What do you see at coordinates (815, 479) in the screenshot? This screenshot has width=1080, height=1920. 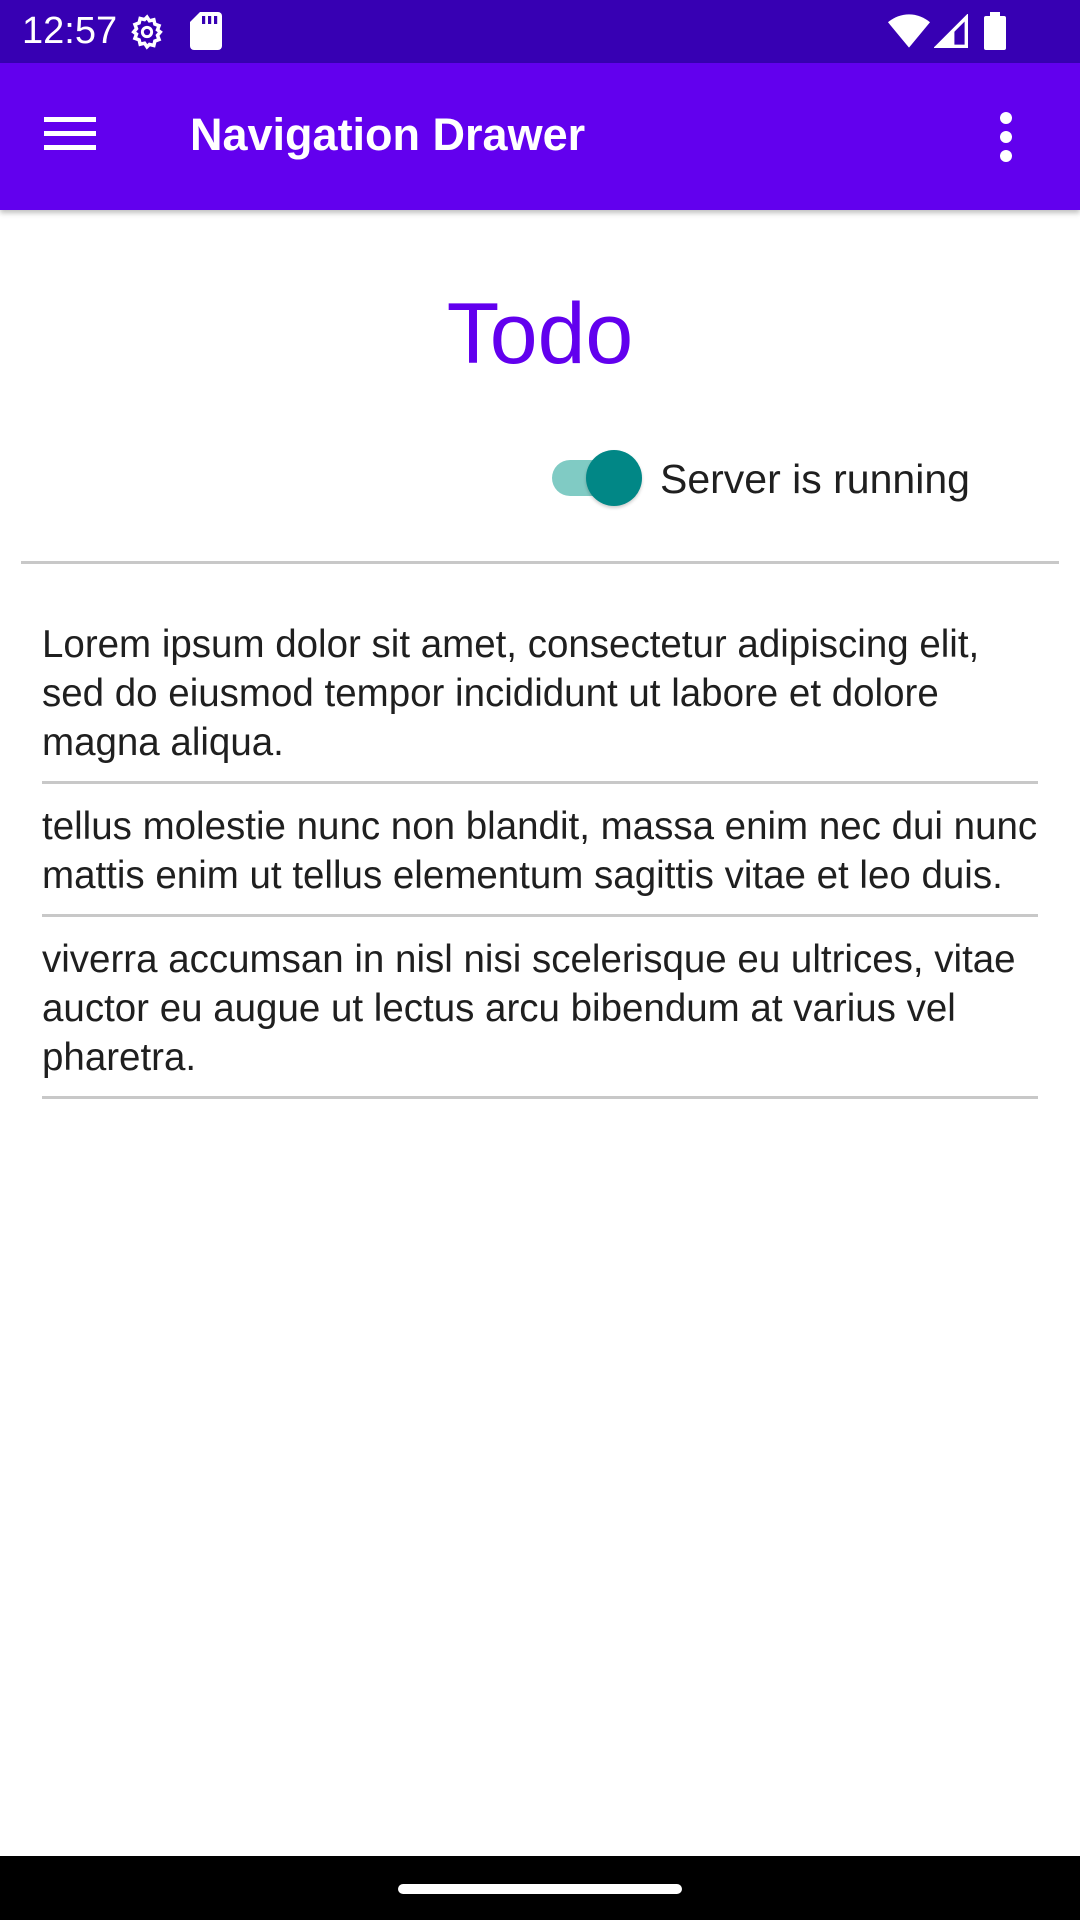 I see `server-switch-label: Server is running` at bounding box center [815, 479].